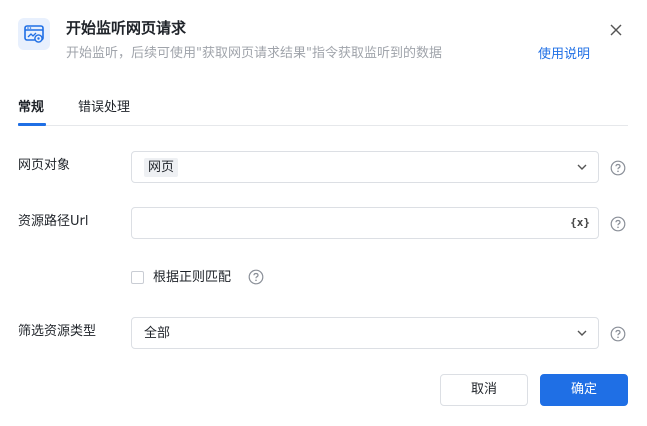 Image resolution: width=647 pixels, height=426 pixels. What do you see at coordinates (484, 390) in the screenshot?
I see `cancel-button: 取消` at bounding box center [484, 390].